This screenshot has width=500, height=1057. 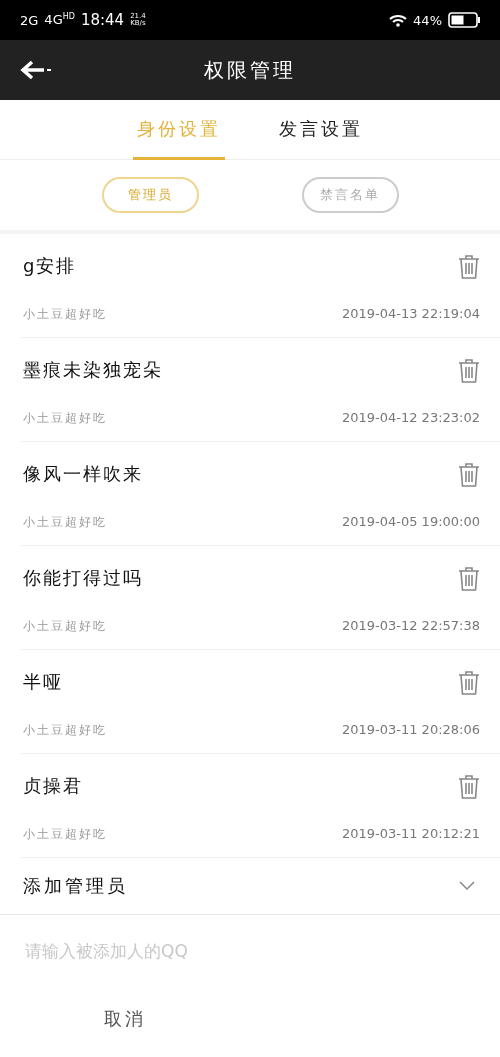 I want to click on tab: 发言设置, so click(x=321, y=130).